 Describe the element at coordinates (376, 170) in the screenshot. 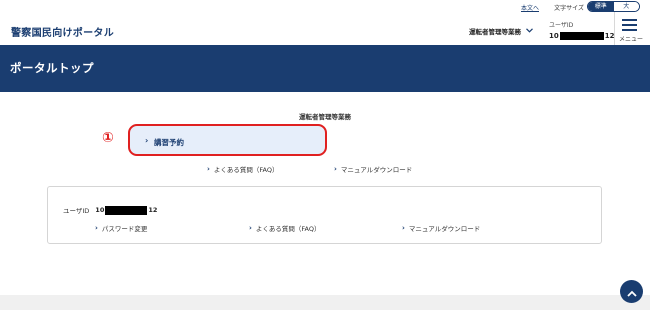

I see `manual-download-link-label: マニュアルダウンロード` at that location.